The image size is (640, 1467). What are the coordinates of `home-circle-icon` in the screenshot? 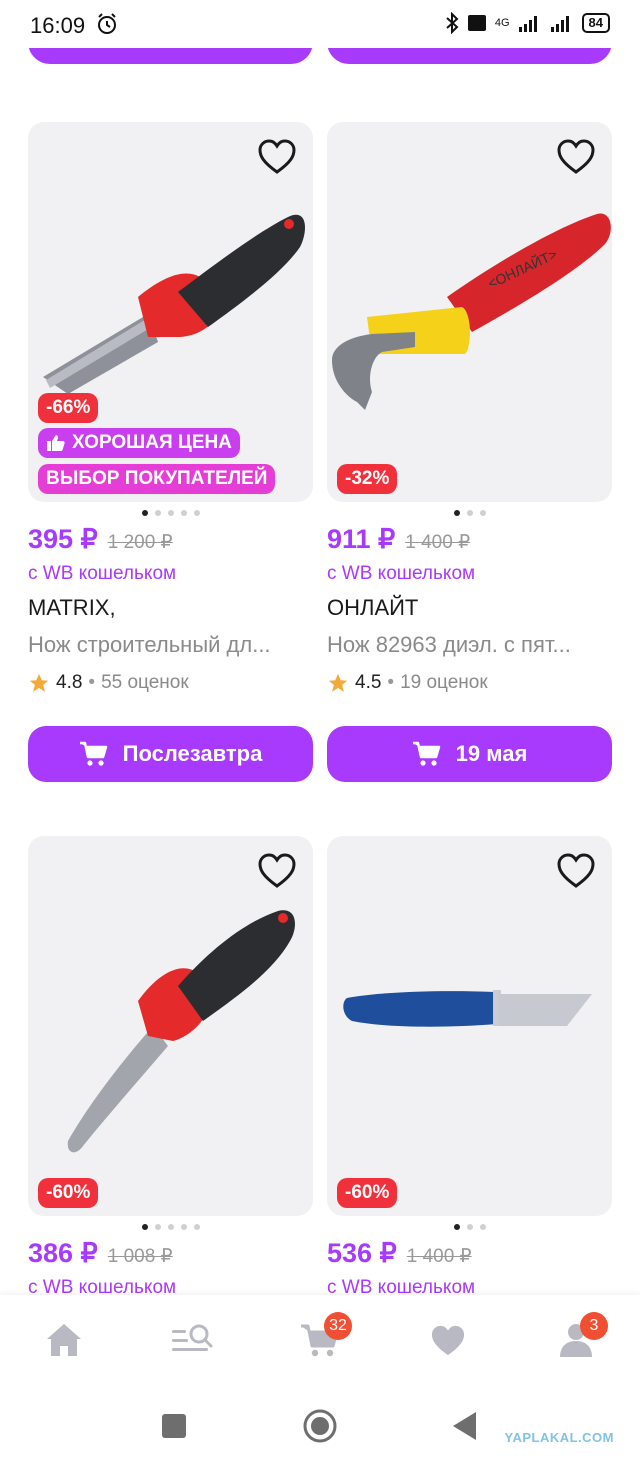 It's located at (320, 1426).